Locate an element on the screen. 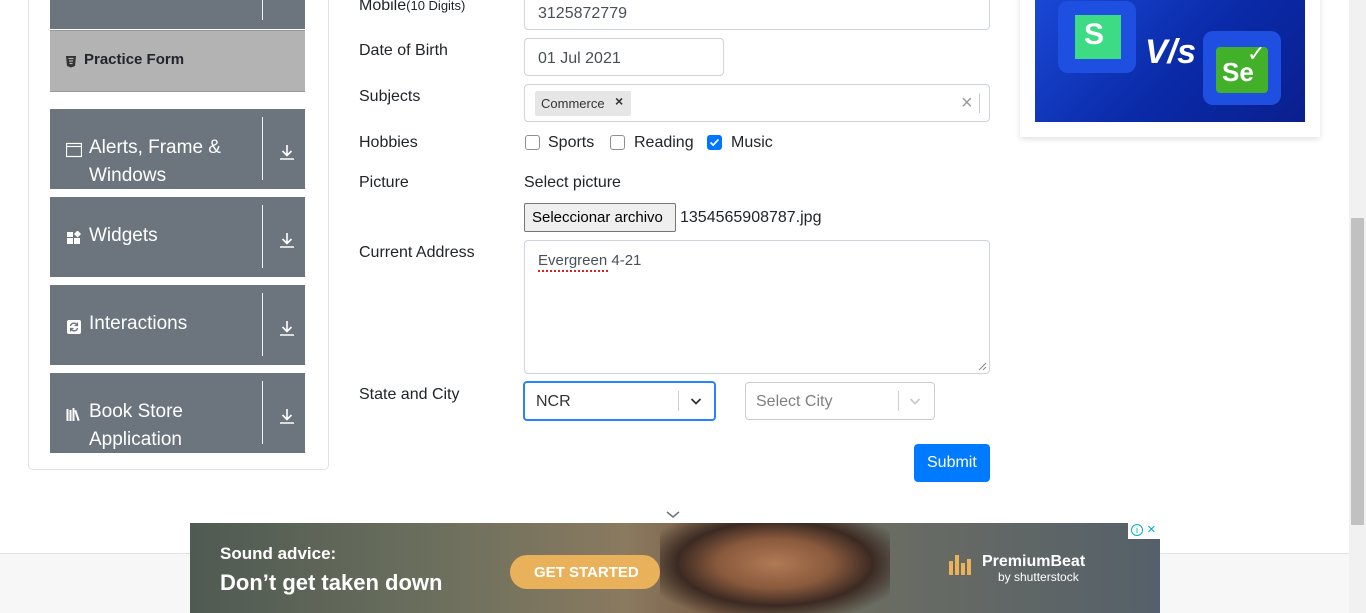 This screenshot has height=613, width=1366. ad-banner-image: S V/s Se ✓ is located at coordinates (1170, 61).